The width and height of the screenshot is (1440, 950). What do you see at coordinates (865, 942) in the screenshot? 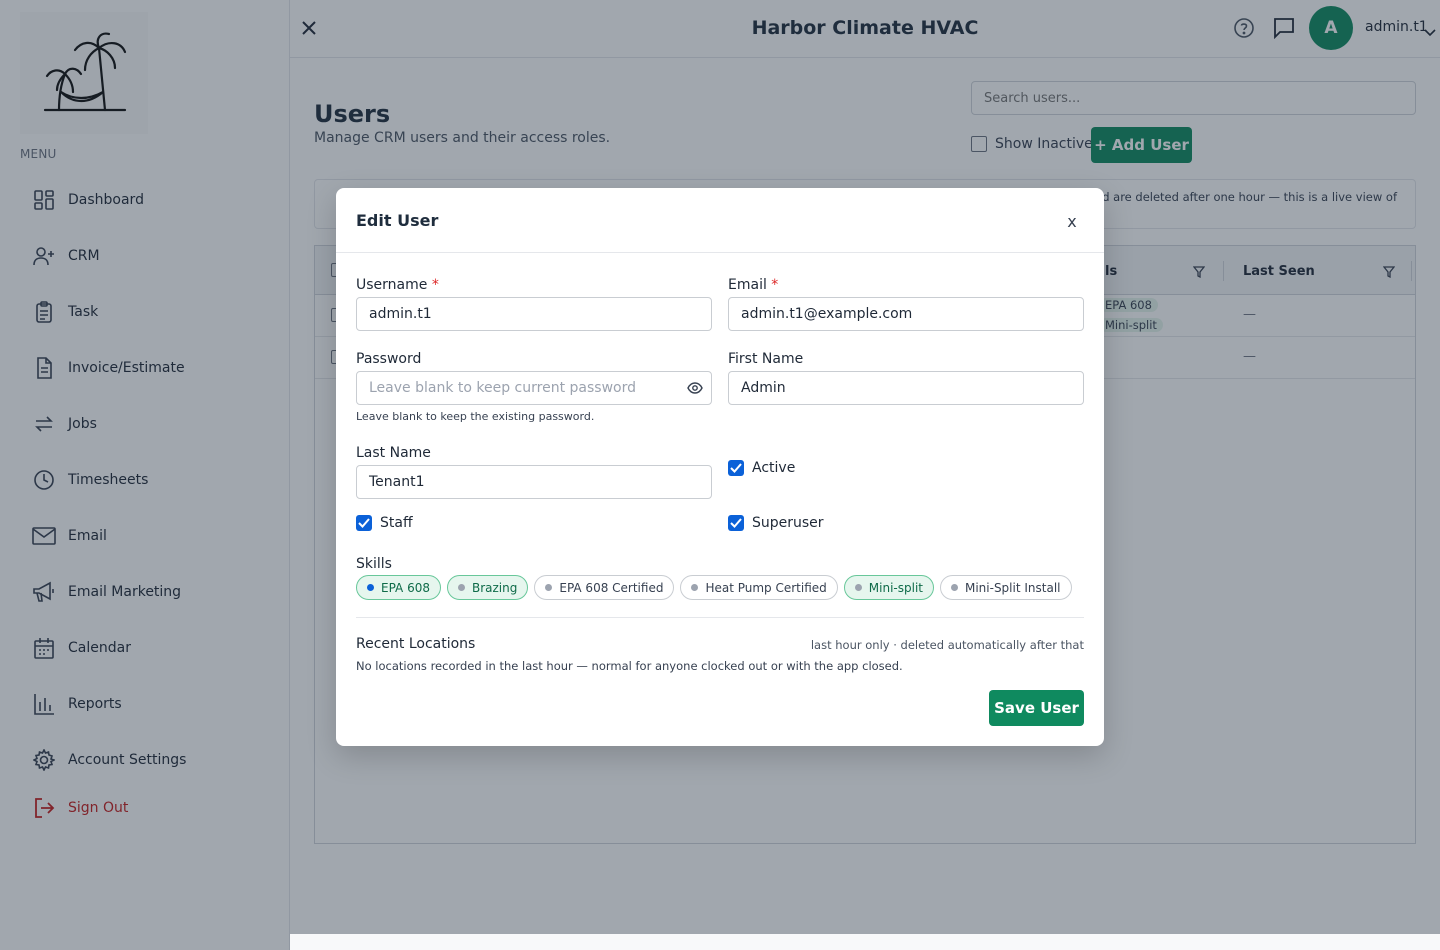
I see `footer-strip` at bounding box center [865, 942].